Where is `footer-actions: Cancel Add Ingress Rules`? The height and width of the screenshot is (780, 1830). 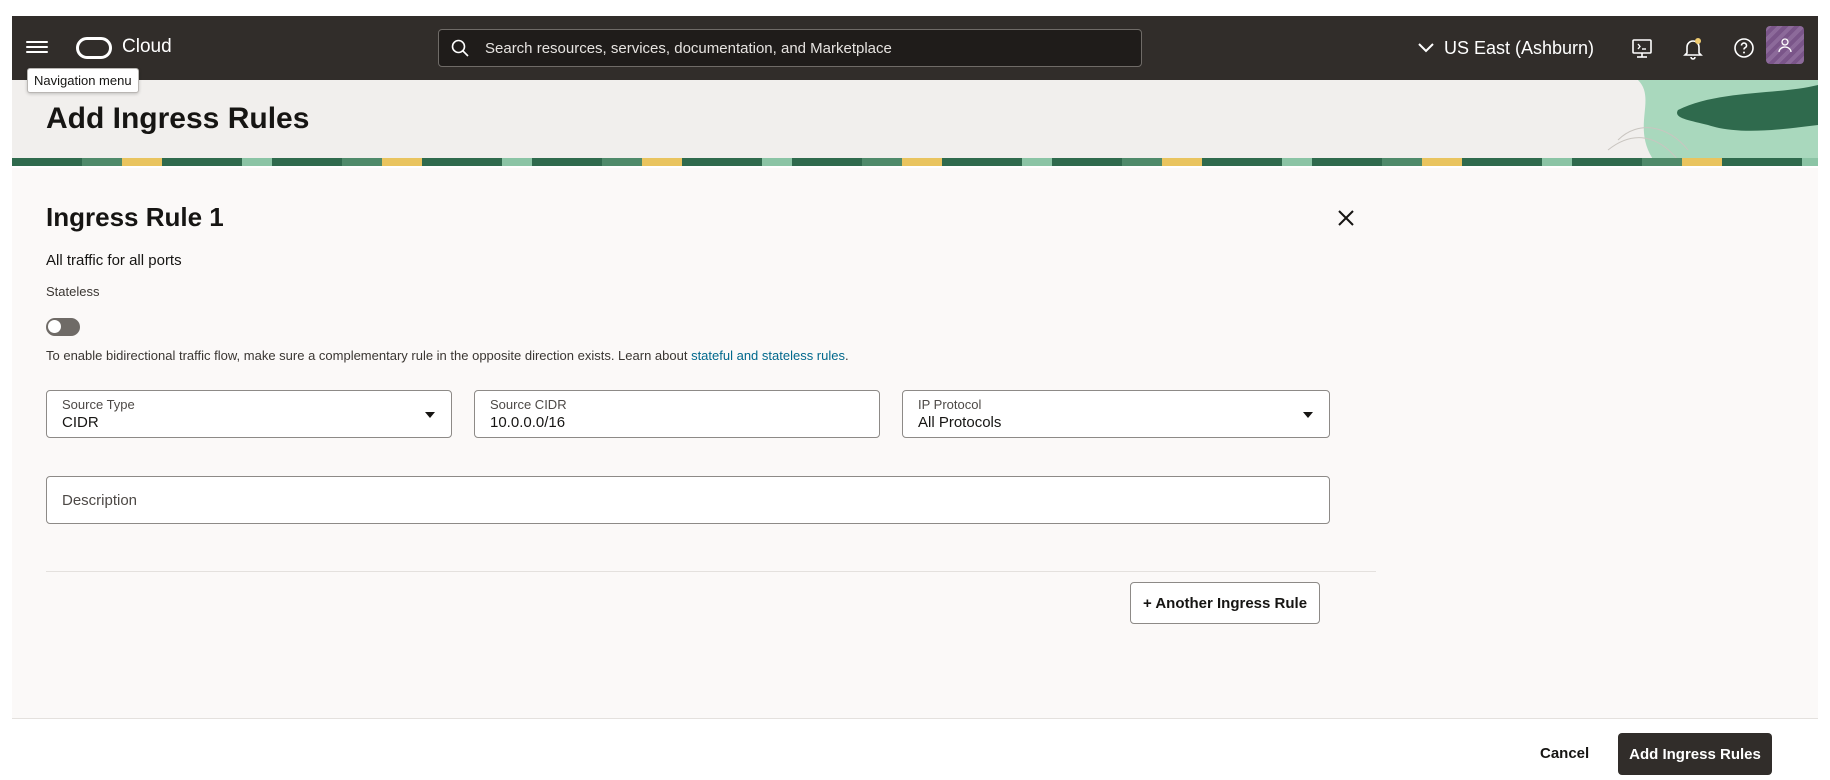 footer-actions: Cancel Add Ingress Rules is located at coordinates (915, 749).